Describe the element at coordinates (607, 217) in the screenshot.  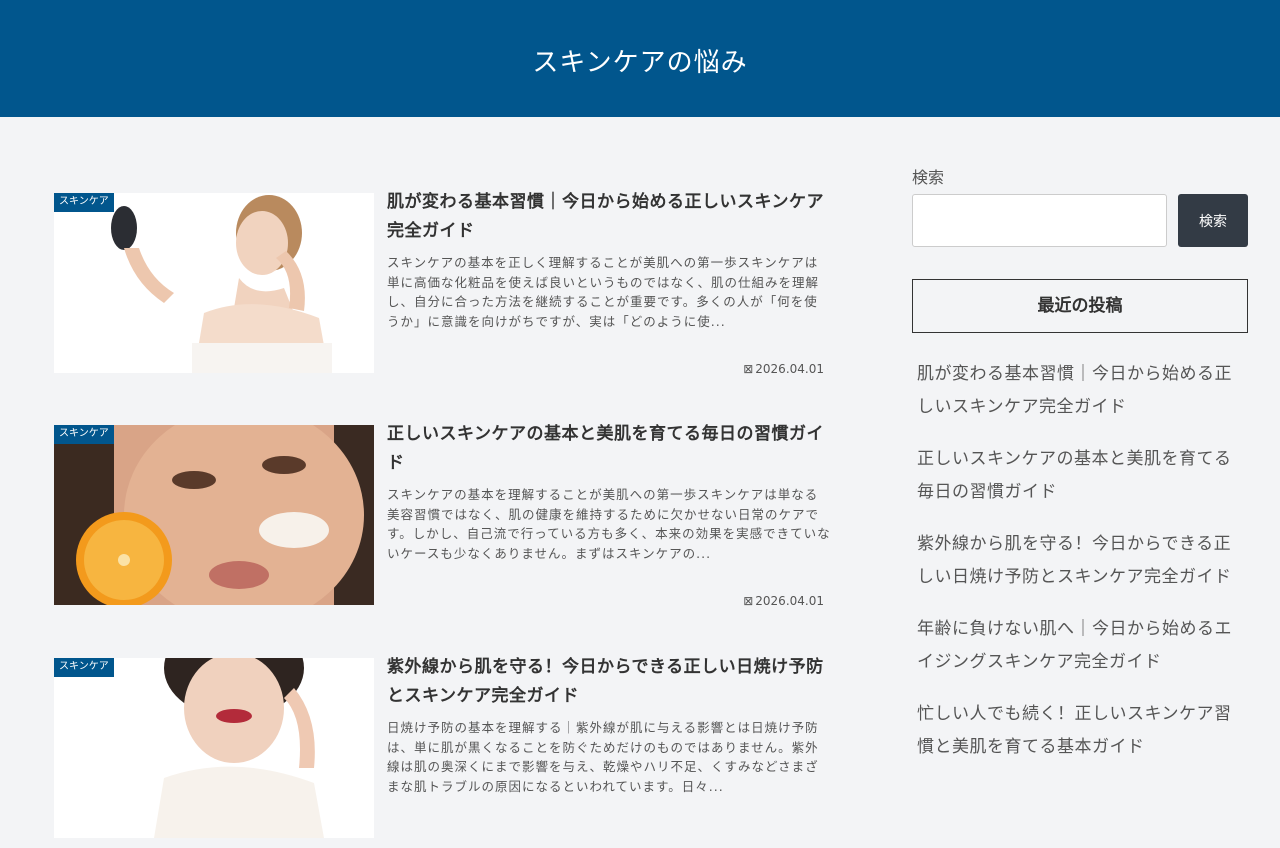
I see `post-title: 肌が変わる基本習慣｜今日から始める正しいスキンケア完全ガイド` at that location.